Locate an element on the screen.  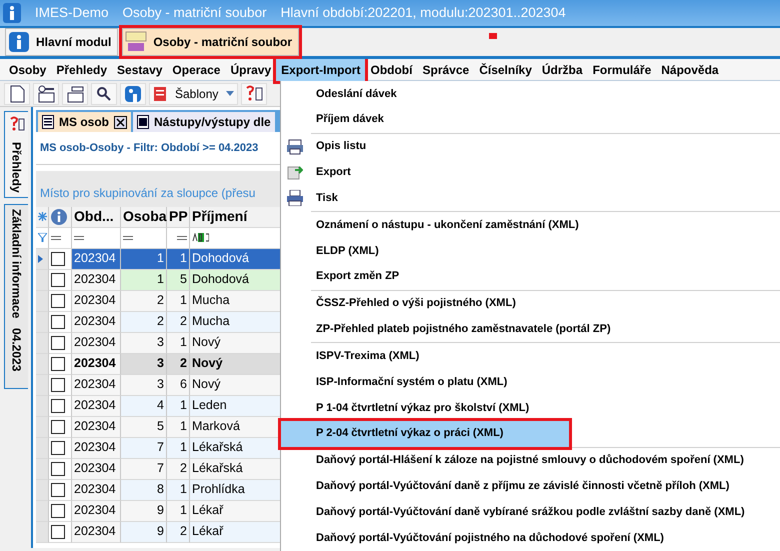
menu-item: Úpravy is located at coordinates (250, 69).